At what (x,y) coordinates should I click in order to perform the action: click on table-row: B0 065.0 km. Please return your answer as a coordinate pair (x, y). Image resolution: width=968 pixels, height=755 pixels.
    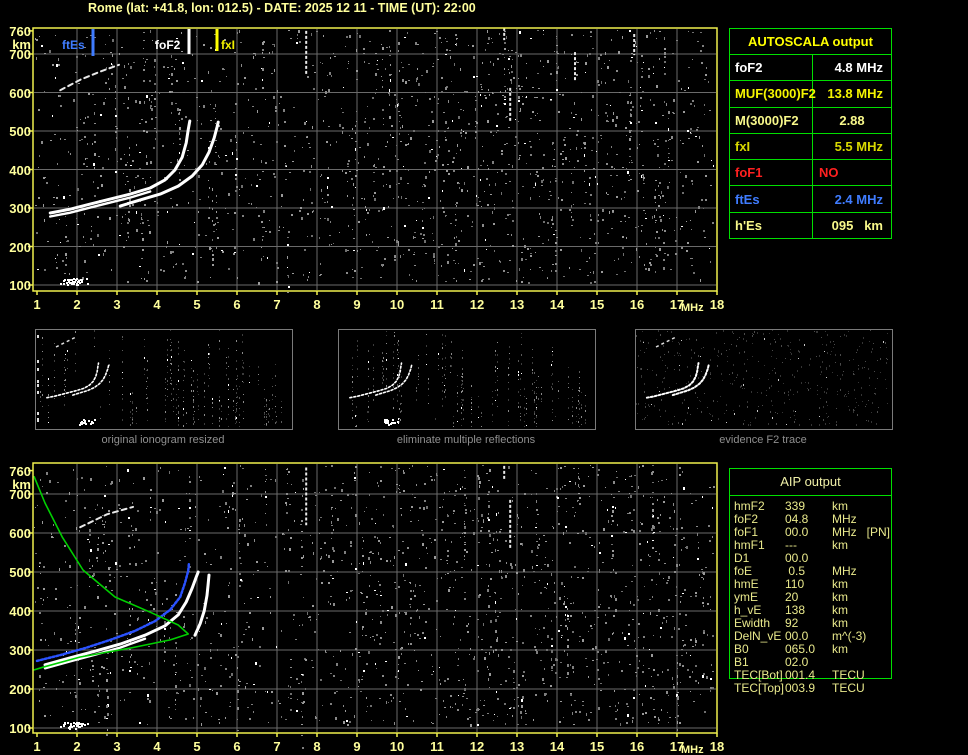
    Looking at the image, I should click on (810, 649).